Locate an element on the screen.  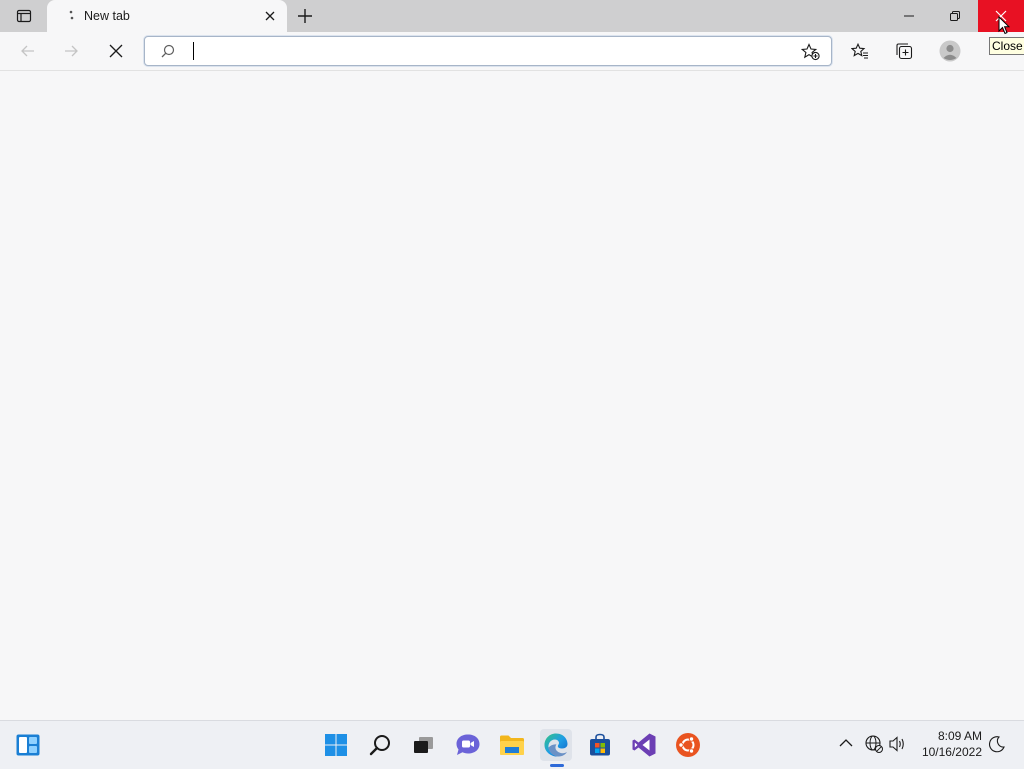
collections-button is located at coordinates (904, 51).